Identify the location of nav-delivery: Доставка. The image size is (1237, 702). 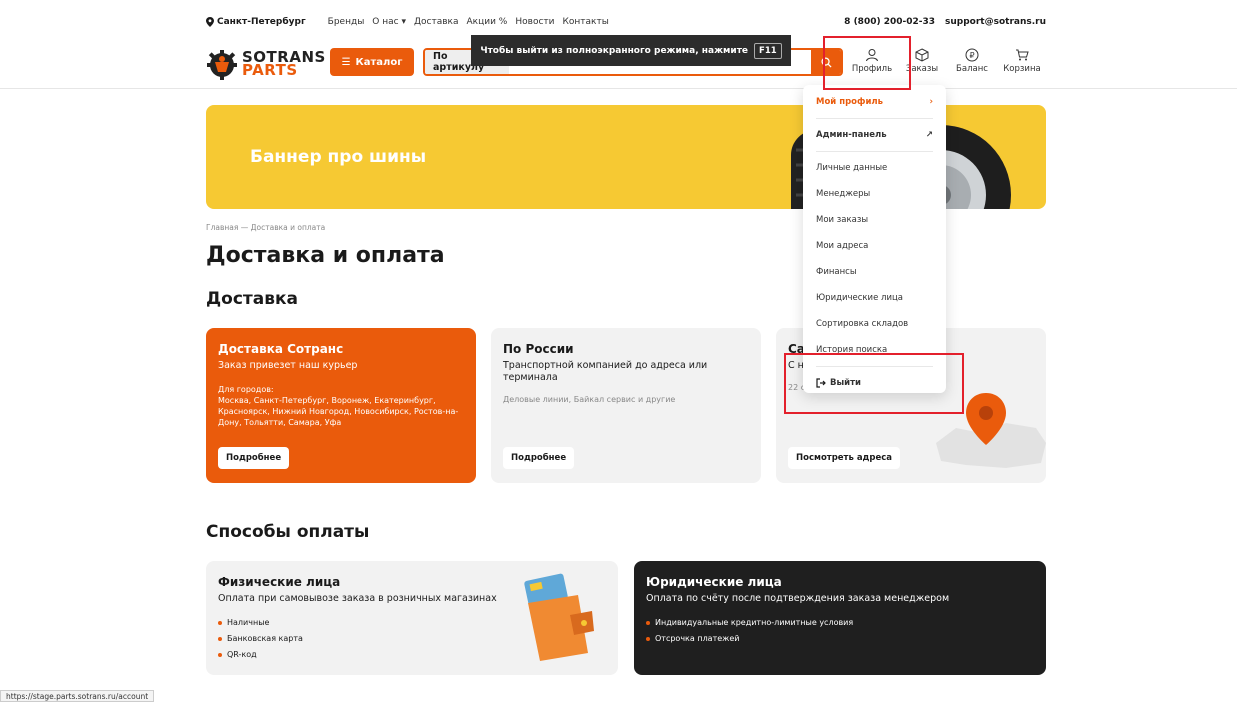
(436, 22).